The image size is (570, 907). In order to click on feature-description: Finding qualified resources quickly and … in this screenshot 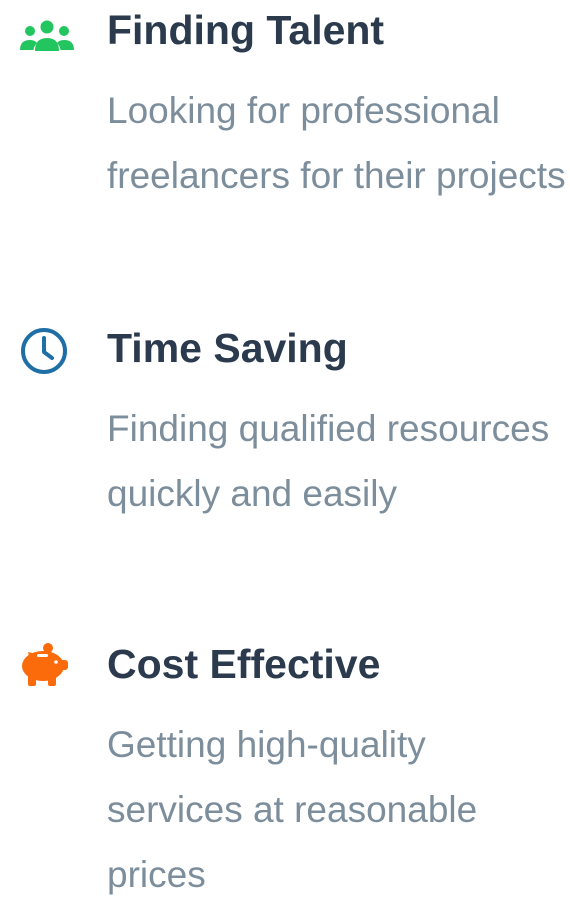, I will do `click(328, 461)`.